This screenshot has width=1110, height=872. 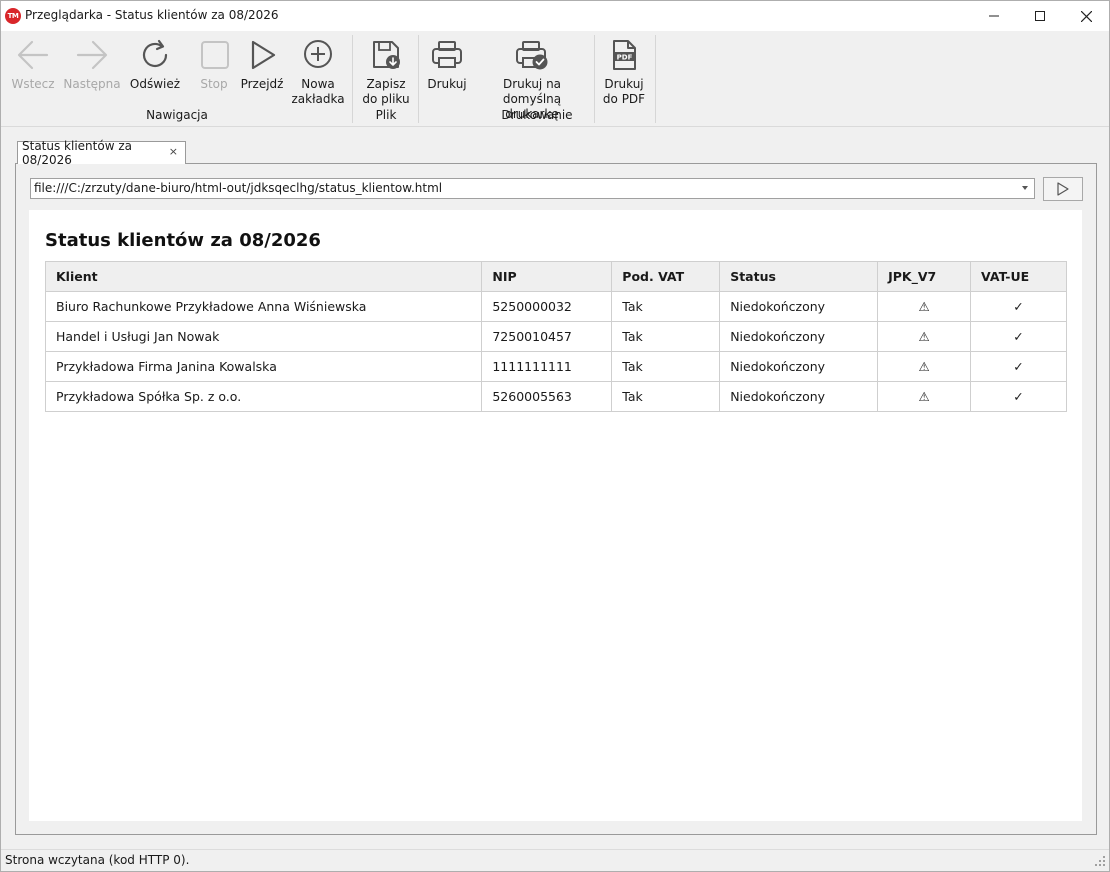 I want to click on save-disk-icon, so click(x=386, y=55).